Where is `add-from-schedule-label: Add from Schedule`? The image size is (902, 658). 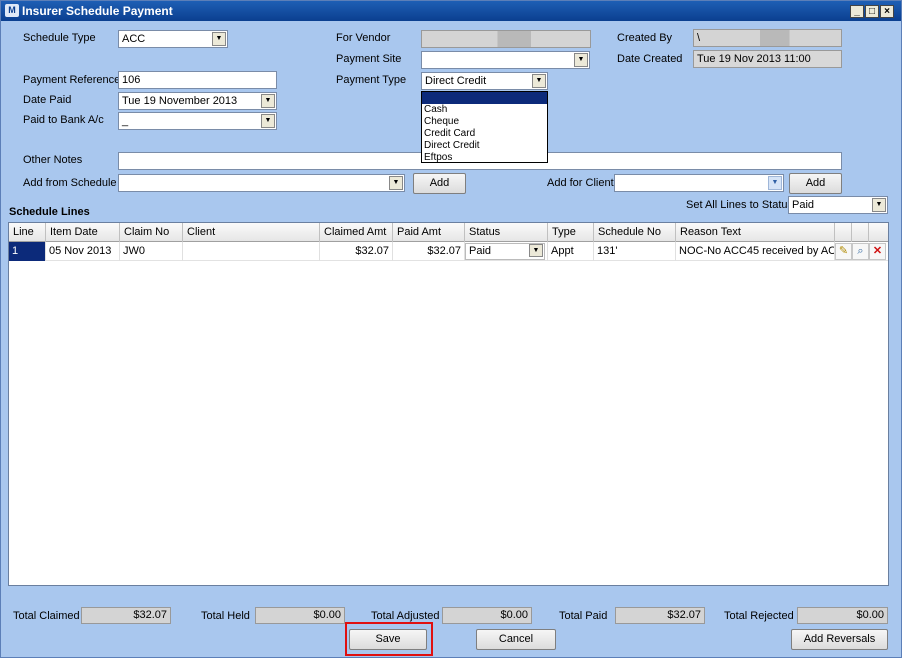 add-from-schedule-label: Add from Schedule is located at coordinates (70, 183).